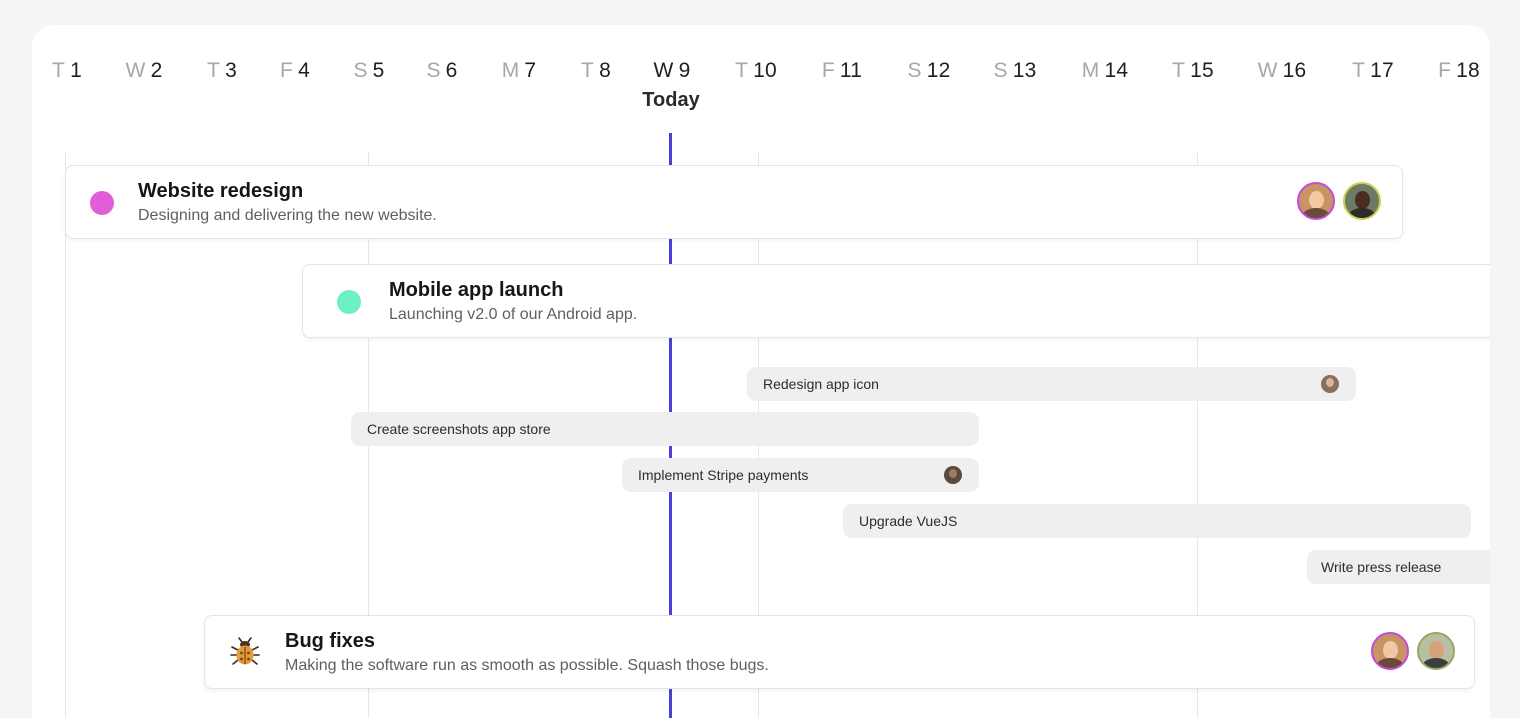  Describe the element at coordinates (144, 71) in the screenshot. I see `day-header: W2` at that location.